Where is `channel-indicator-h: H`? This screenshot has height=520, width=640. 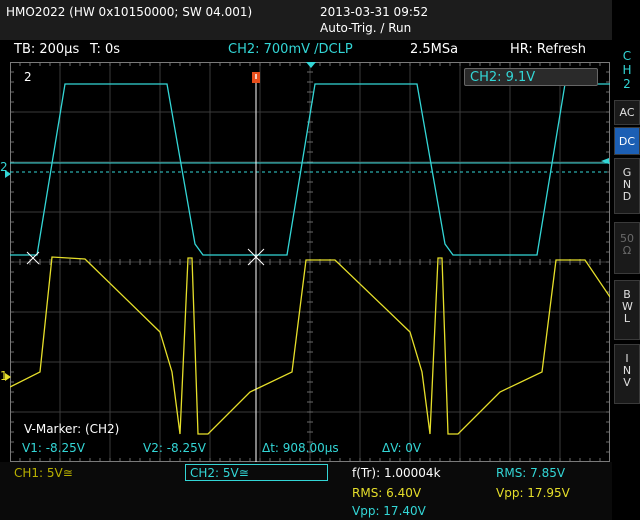
channel-indicator-h: H is located at coordinates (627, 70).